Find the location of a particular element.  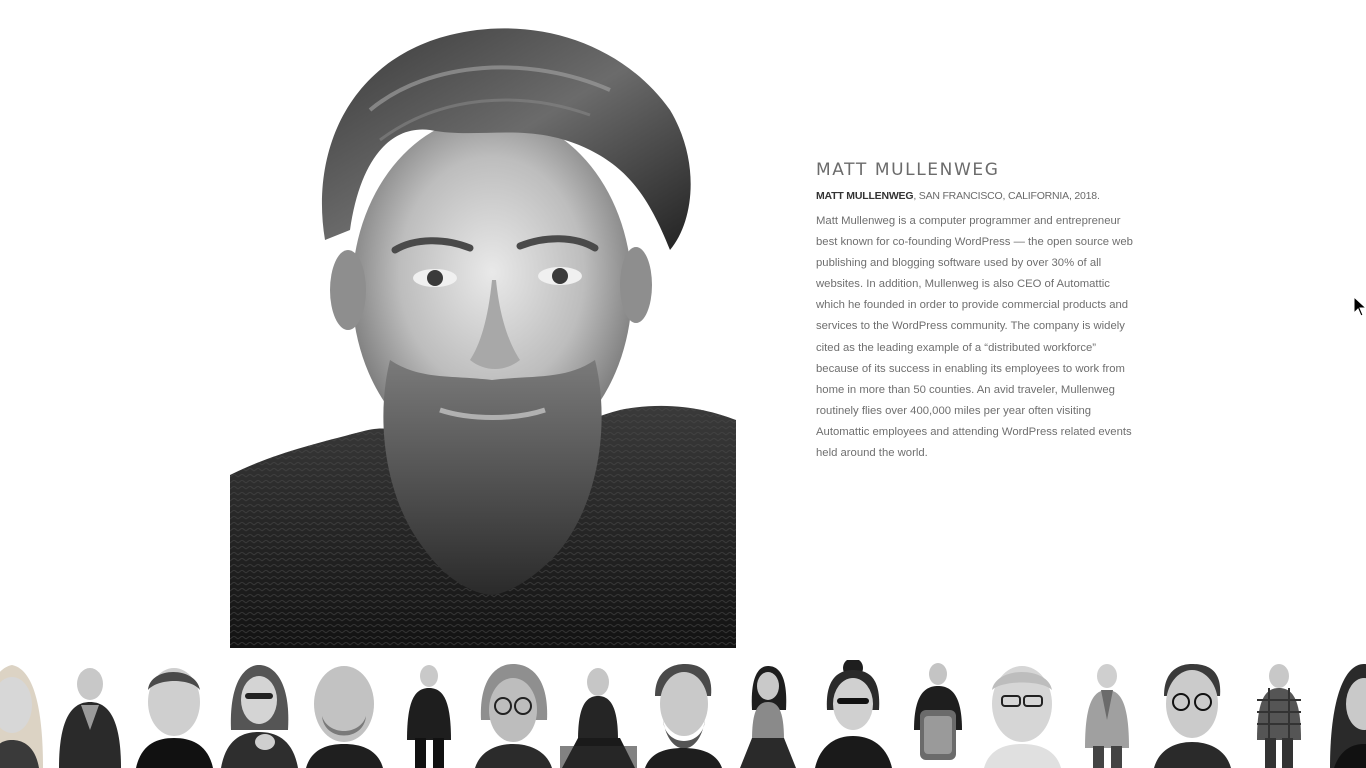

person-name: MATT MULLENWEG is located at coordinates (908, 170).